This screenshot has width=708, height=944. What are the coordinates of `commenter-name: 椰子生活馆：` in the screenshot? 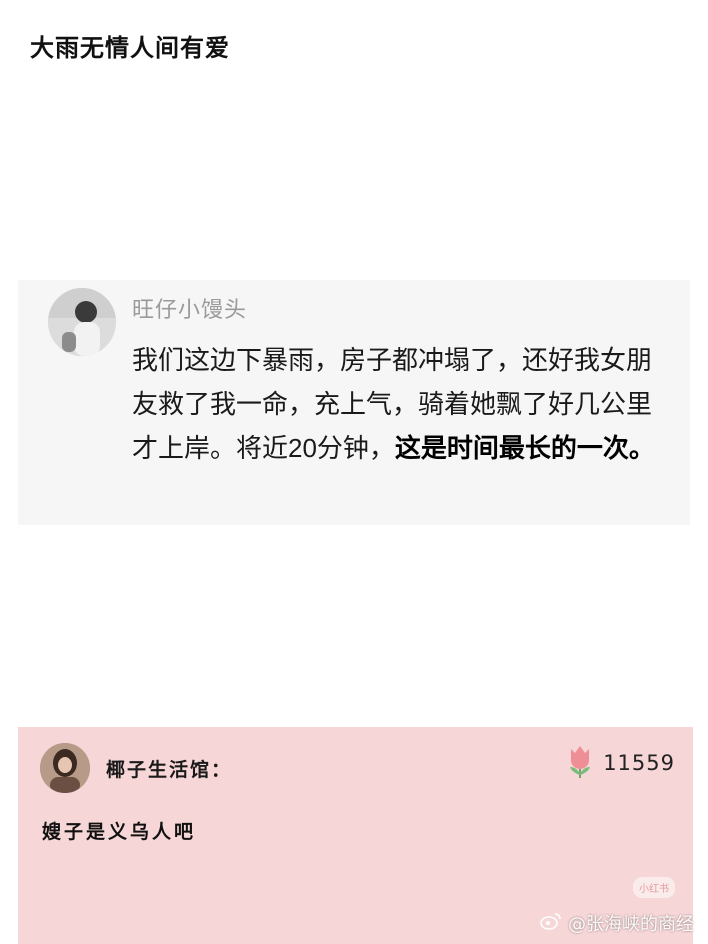 It's located at (169, 768).